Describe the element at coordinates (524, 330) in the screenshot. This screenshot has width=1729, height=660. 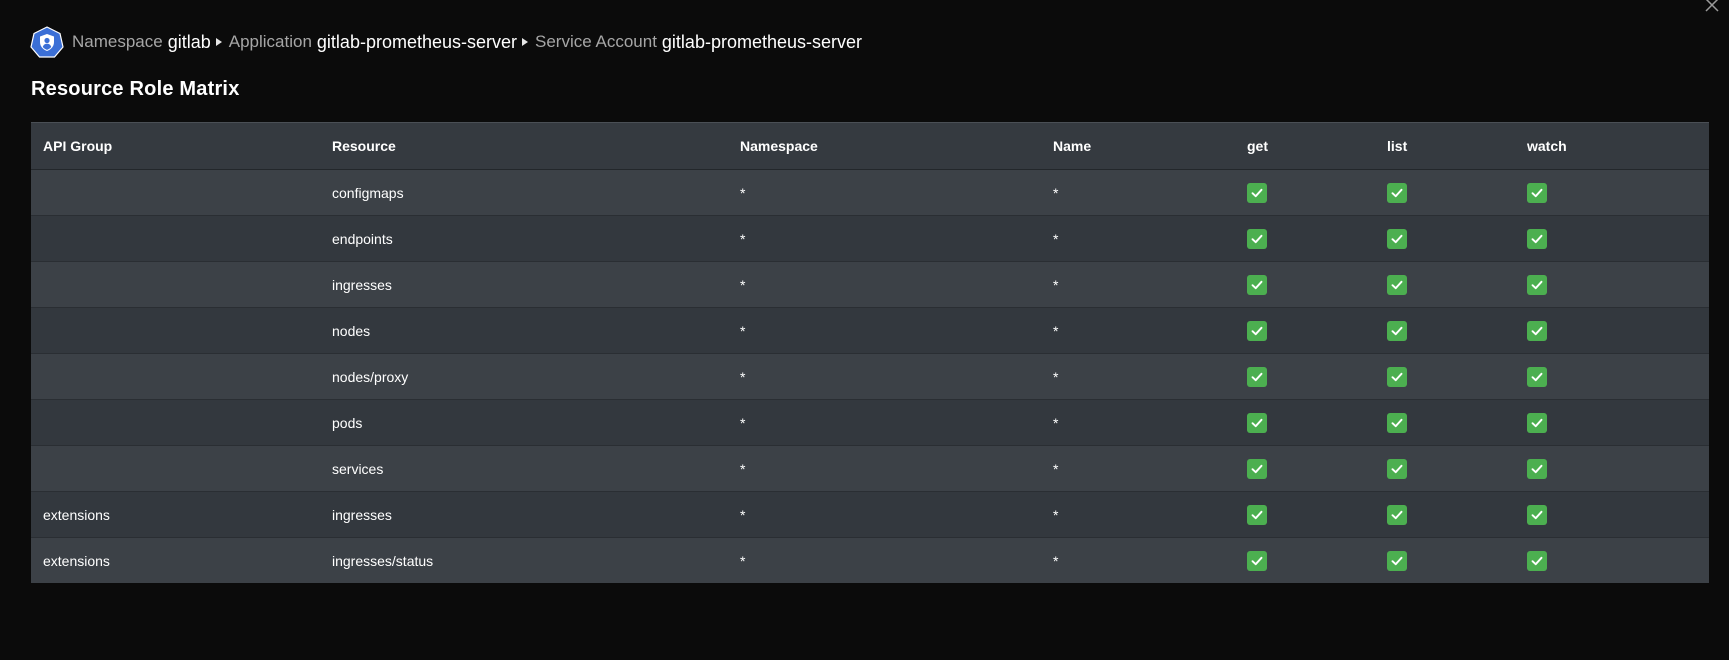
I see `cell-resource: nodes` at that location.